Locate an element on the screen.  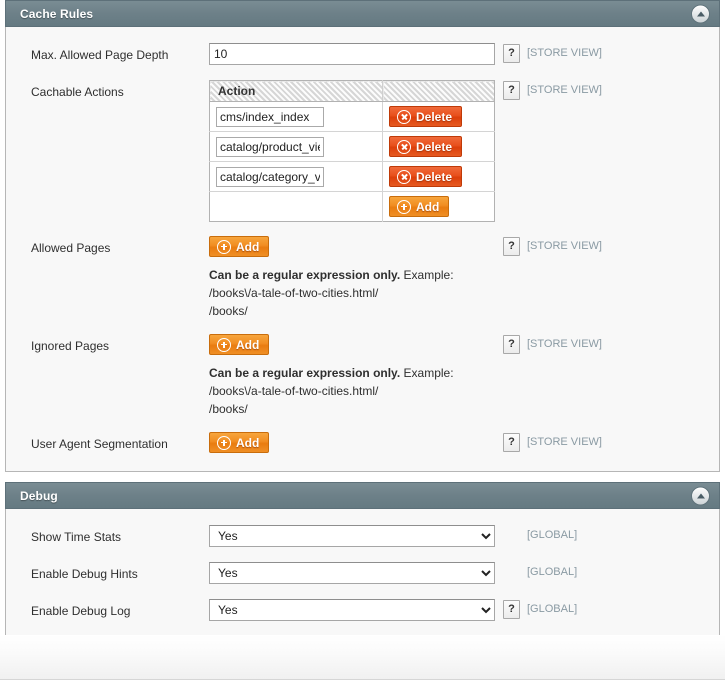
field-label: Enable Debug Hints is located at coordinates (84, 574).